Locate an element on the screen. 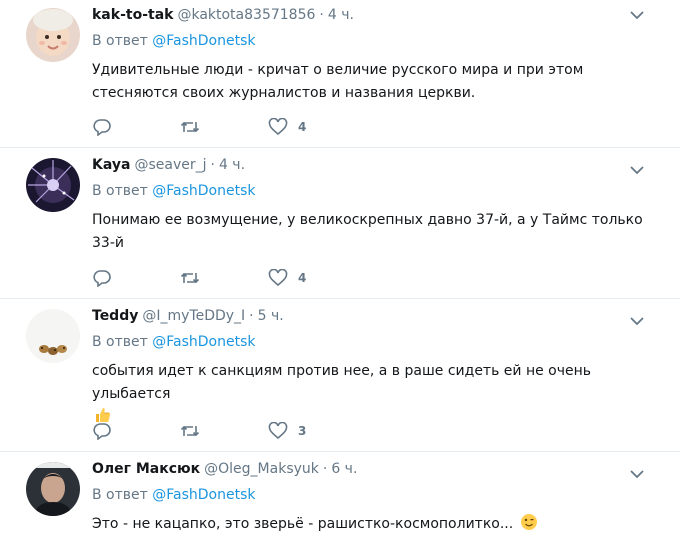  author-handle: @Oleg_Maksyuk is located at coordinates (261, 469).